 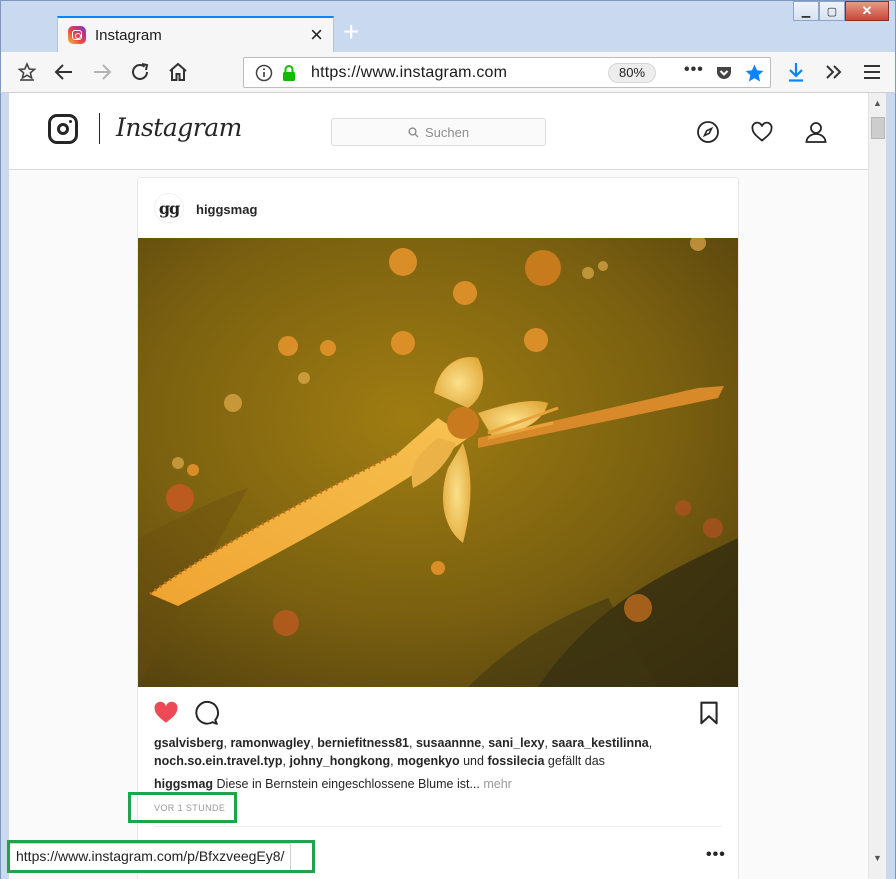 I want to click on avatar: gg, so click(x=169, y=208).